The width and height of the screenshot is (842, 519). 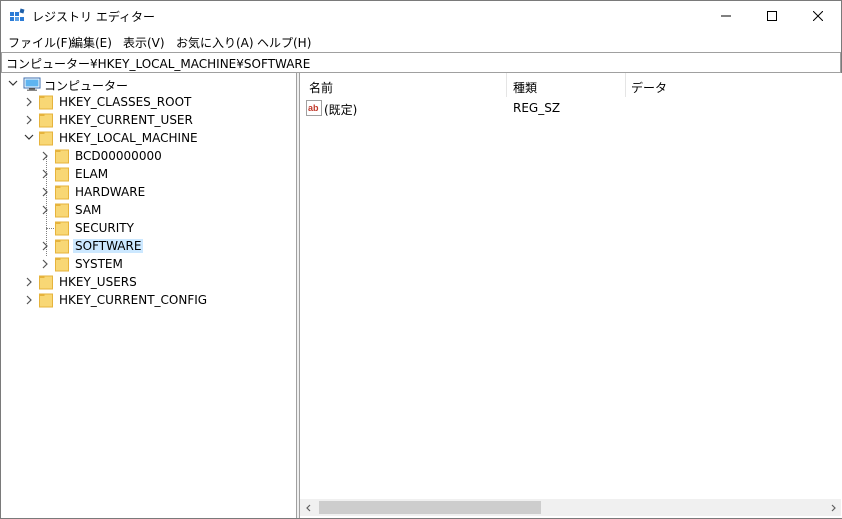 I want to click on close-icon, so click(x=818, y=16).